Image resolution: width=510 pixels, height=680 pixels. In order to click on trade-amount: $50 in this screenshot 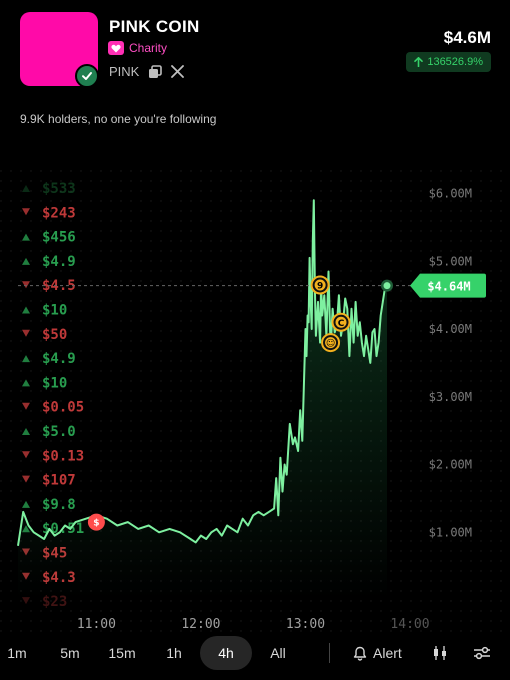, I will do `click(54, 335)`.